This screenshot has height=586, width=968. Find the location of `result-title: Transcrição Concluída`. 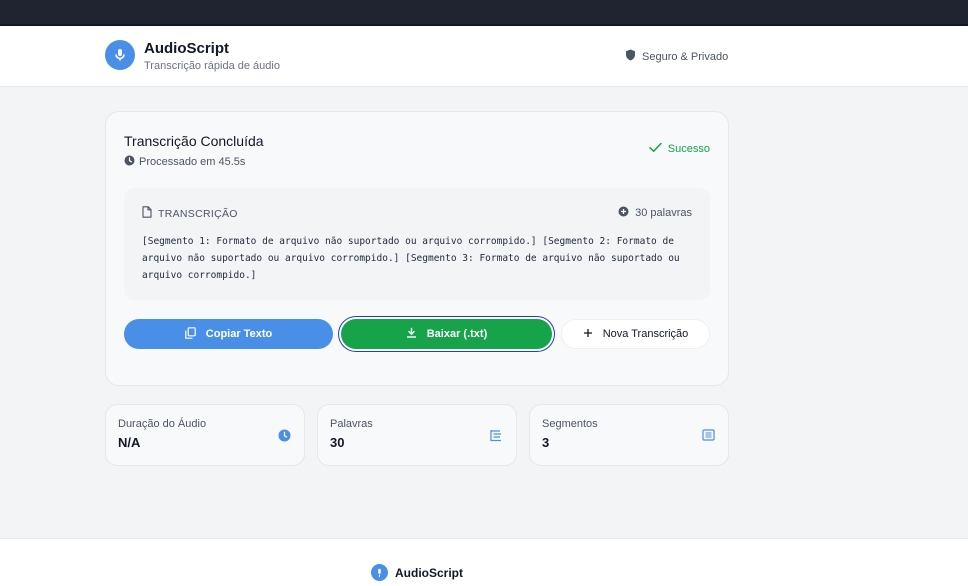

result-title: Transcrição Concluída is located at coordinates (194, 141).